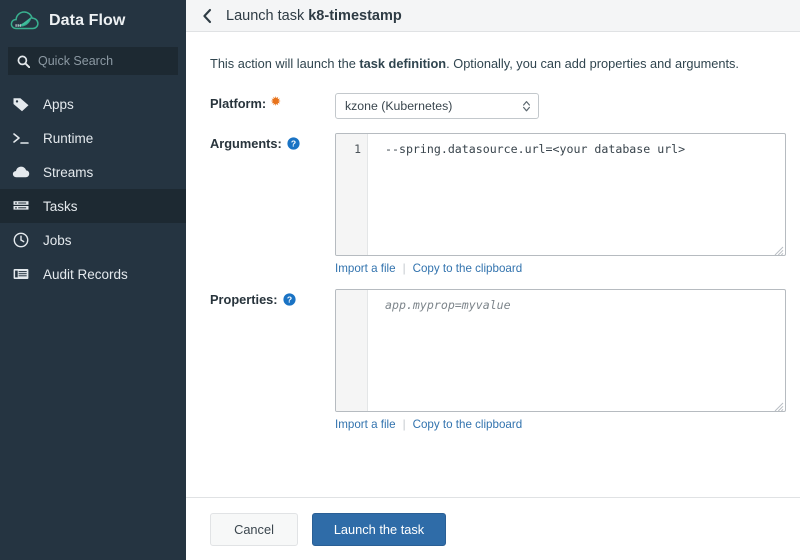 The image size is (800, 560). Describe the element at coordinates (403, 63) in the screenshot. I see `intro-bold: task definition` at that location.